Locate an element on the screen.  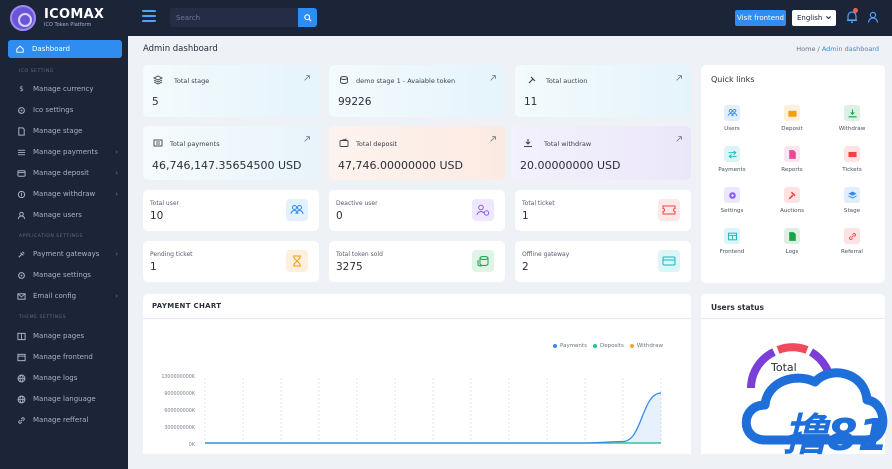
search-input is located at coordinates (234, 17).